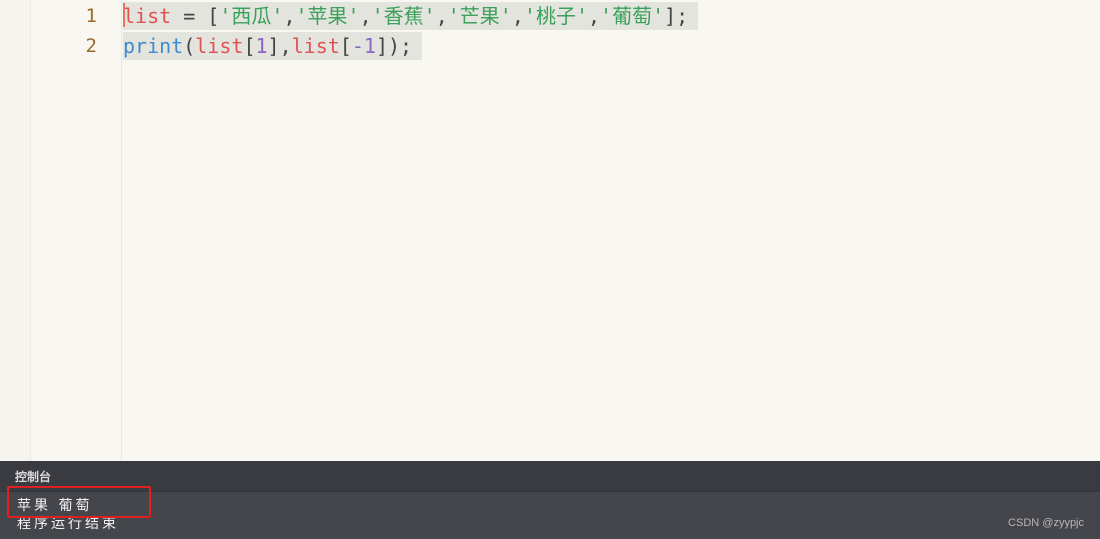 The width and height of the screenshot is (1100, 539). What do you see at coordinates (124, 15) in the screenshot?
I see `text-cursor` at bounding box center [124, 15].